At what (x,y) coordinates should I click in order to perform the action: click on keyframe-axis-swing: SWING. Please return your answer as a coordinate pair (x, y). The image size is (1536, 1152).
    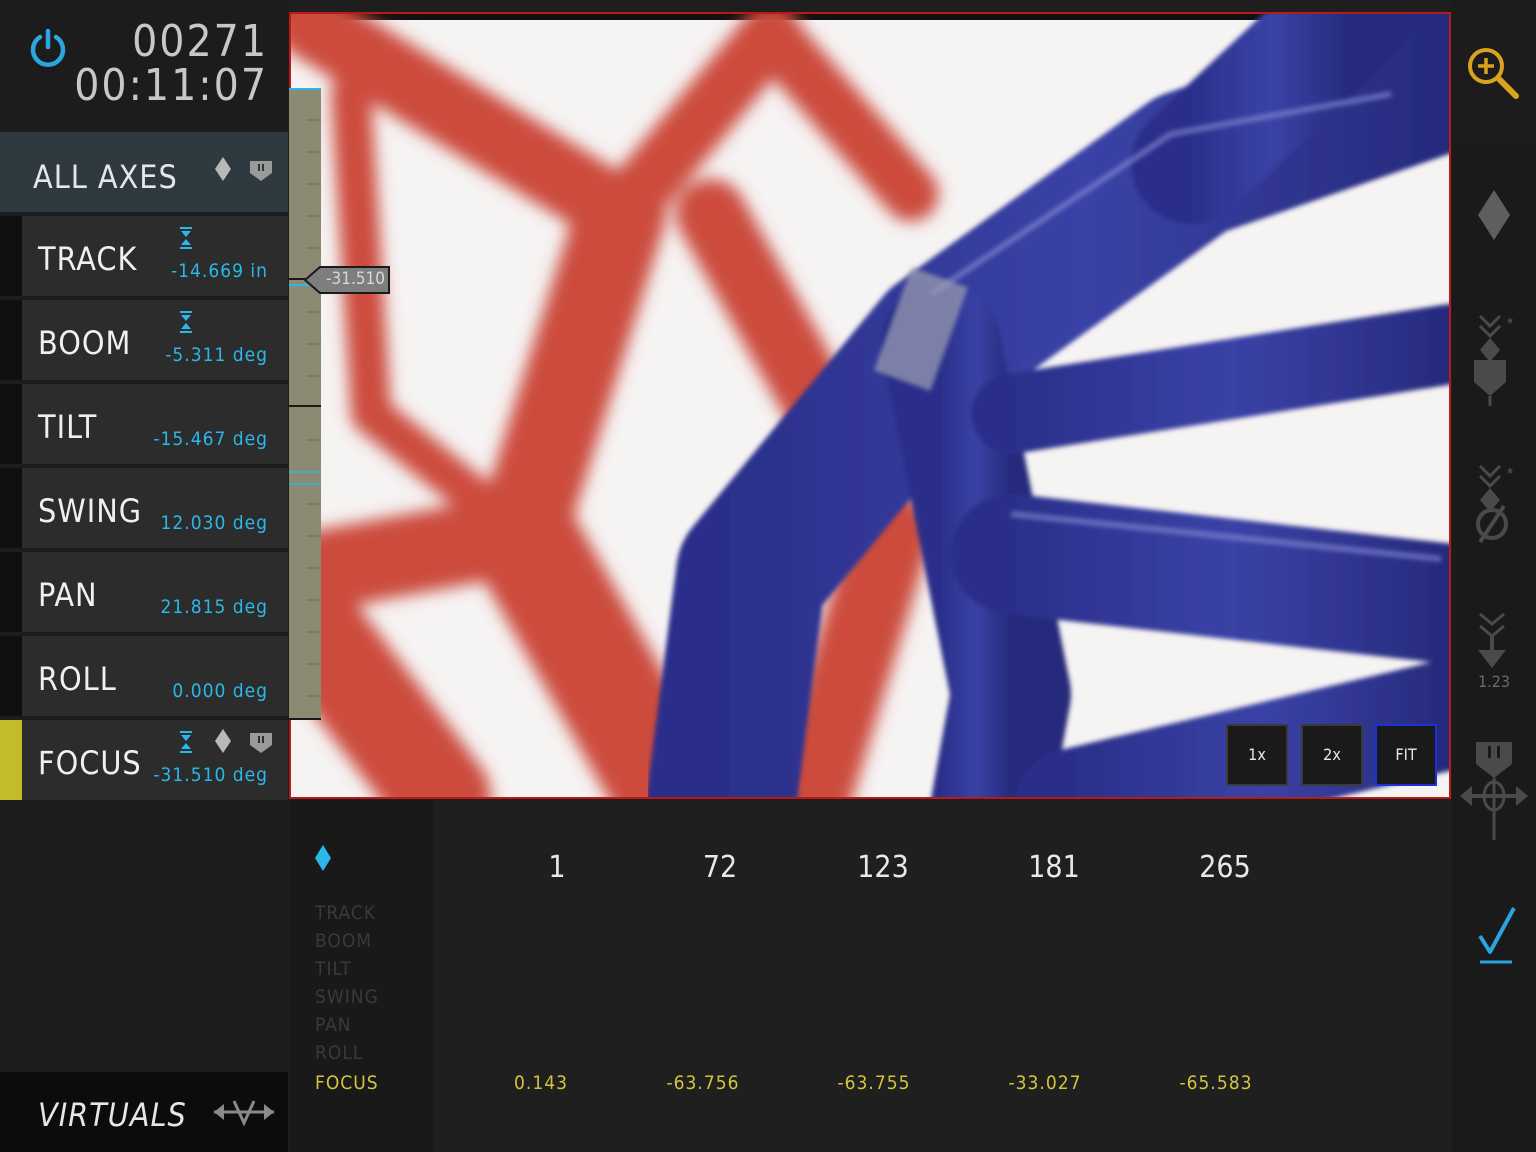
    Looking at the image, I should click on (347, 997).